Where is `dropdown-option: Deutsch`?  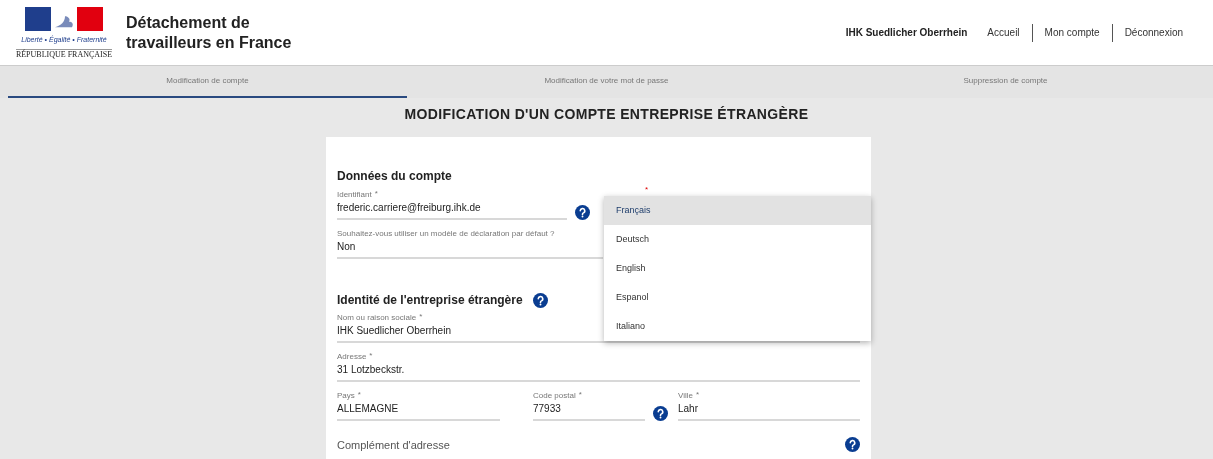 dropdown-option: Deutsch is located at coordinates (737, 239).